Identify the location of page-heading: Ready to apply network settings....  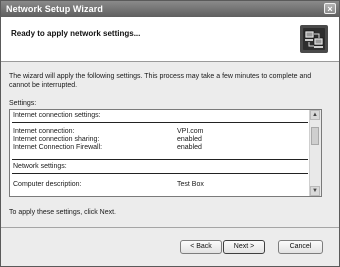
(76, 33).